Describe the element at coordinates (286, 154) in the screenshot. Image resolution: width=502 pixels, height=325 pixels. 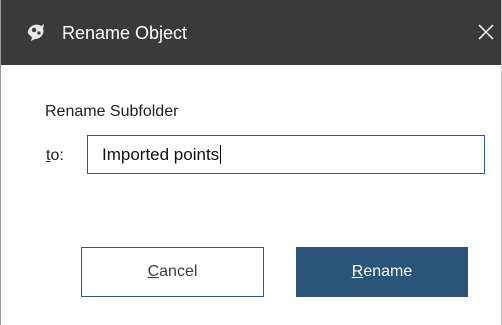
I see `name-input: Imported points` at that location.